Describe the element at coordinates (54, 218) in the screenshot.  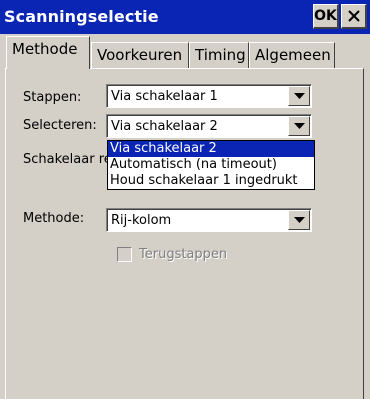
I see `methode-label: Methode:` at that location.